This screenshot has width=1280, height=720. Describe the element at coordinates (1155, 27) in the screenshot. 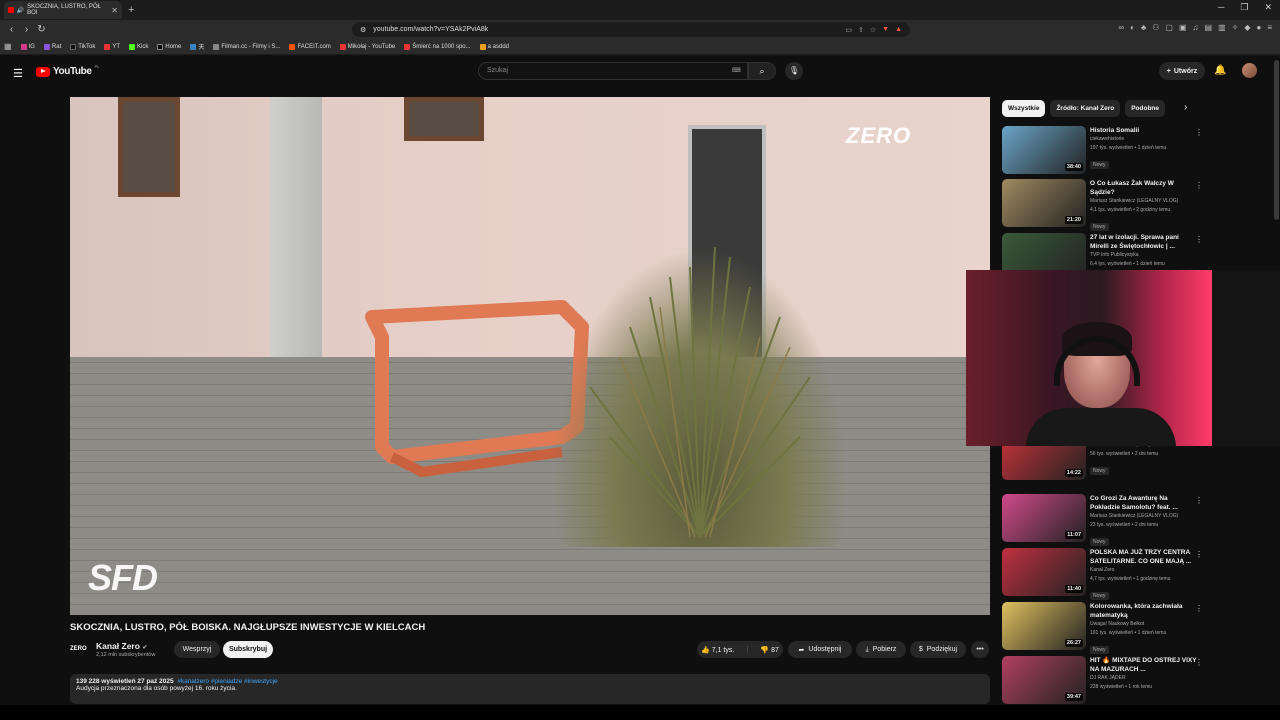

I see `extension-icon: ⚇` at that location.